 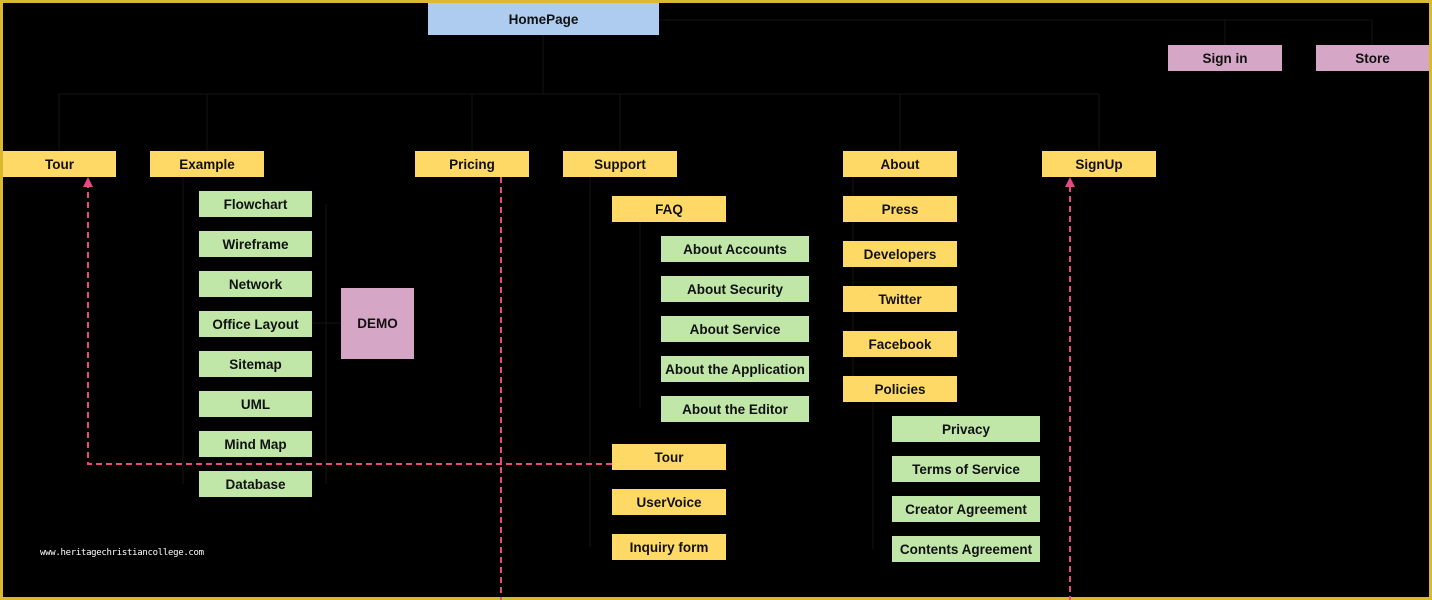 I want to click on node-privacy: Privacy, so click(x=966, y=429).